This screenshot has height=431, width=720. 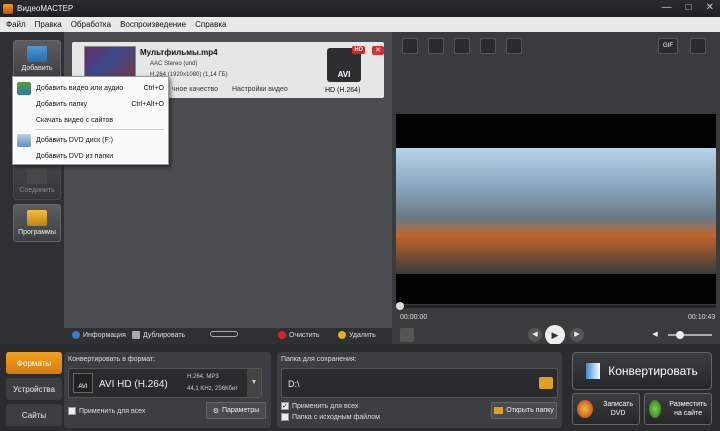 What do you see at coordinates (556, 306) in the screenshot?
I see `seek-bar` at bounding box center [556, 306].